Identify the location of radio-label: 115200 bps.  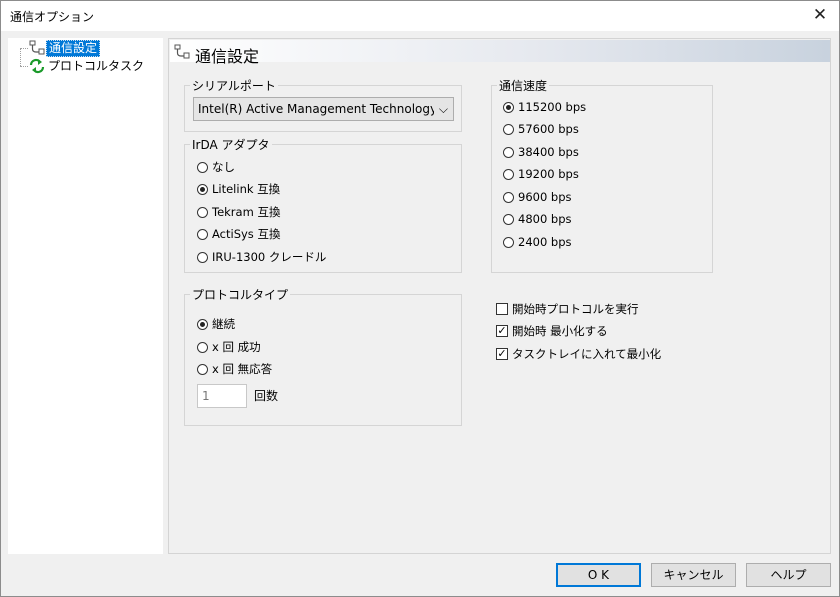
(552, 107).